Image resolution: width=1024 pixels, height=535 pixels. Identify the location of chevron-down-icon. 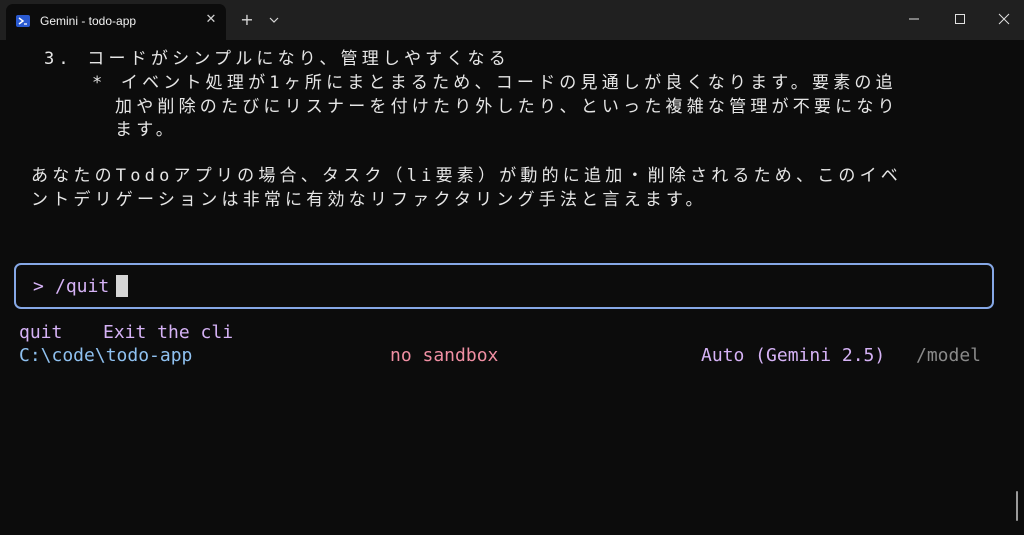
(274, 20).